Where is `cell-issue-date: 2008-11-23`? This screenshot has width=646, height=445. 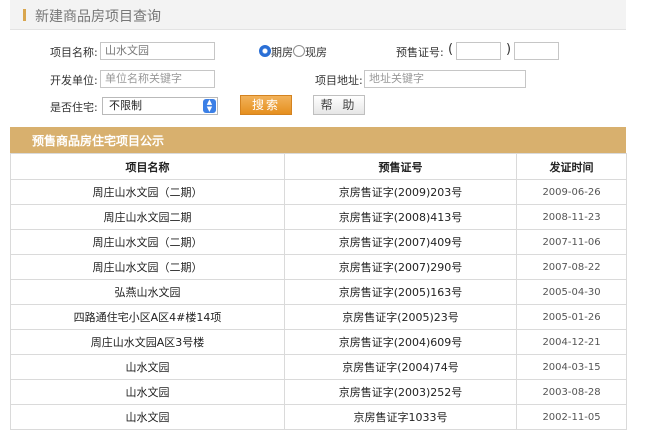 cell-issue-date: 2008-11-23 is located at coordinates (571, 217).